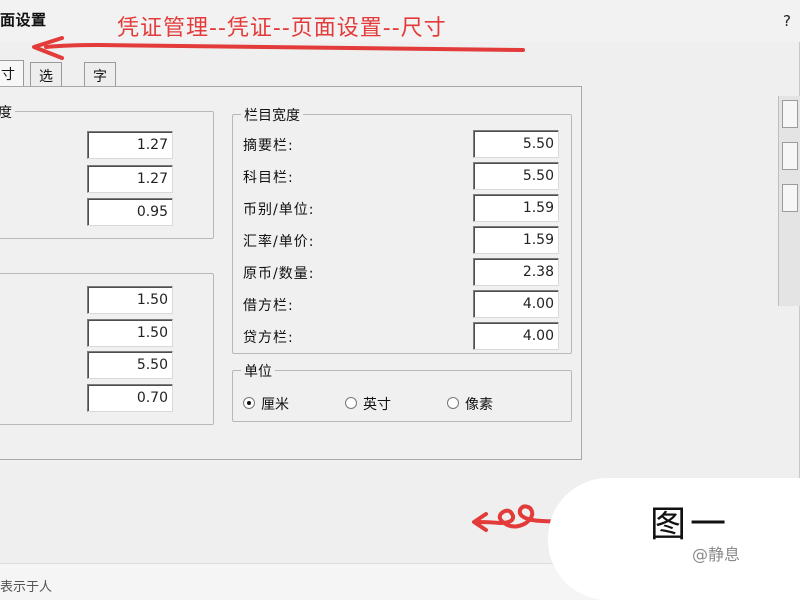 This screenshot has height=600, width=800. What do you see at coordinates (279, 242) in the screenshot?
I see `field-label: 汇率/单价:` at bounding box center [279, 242].